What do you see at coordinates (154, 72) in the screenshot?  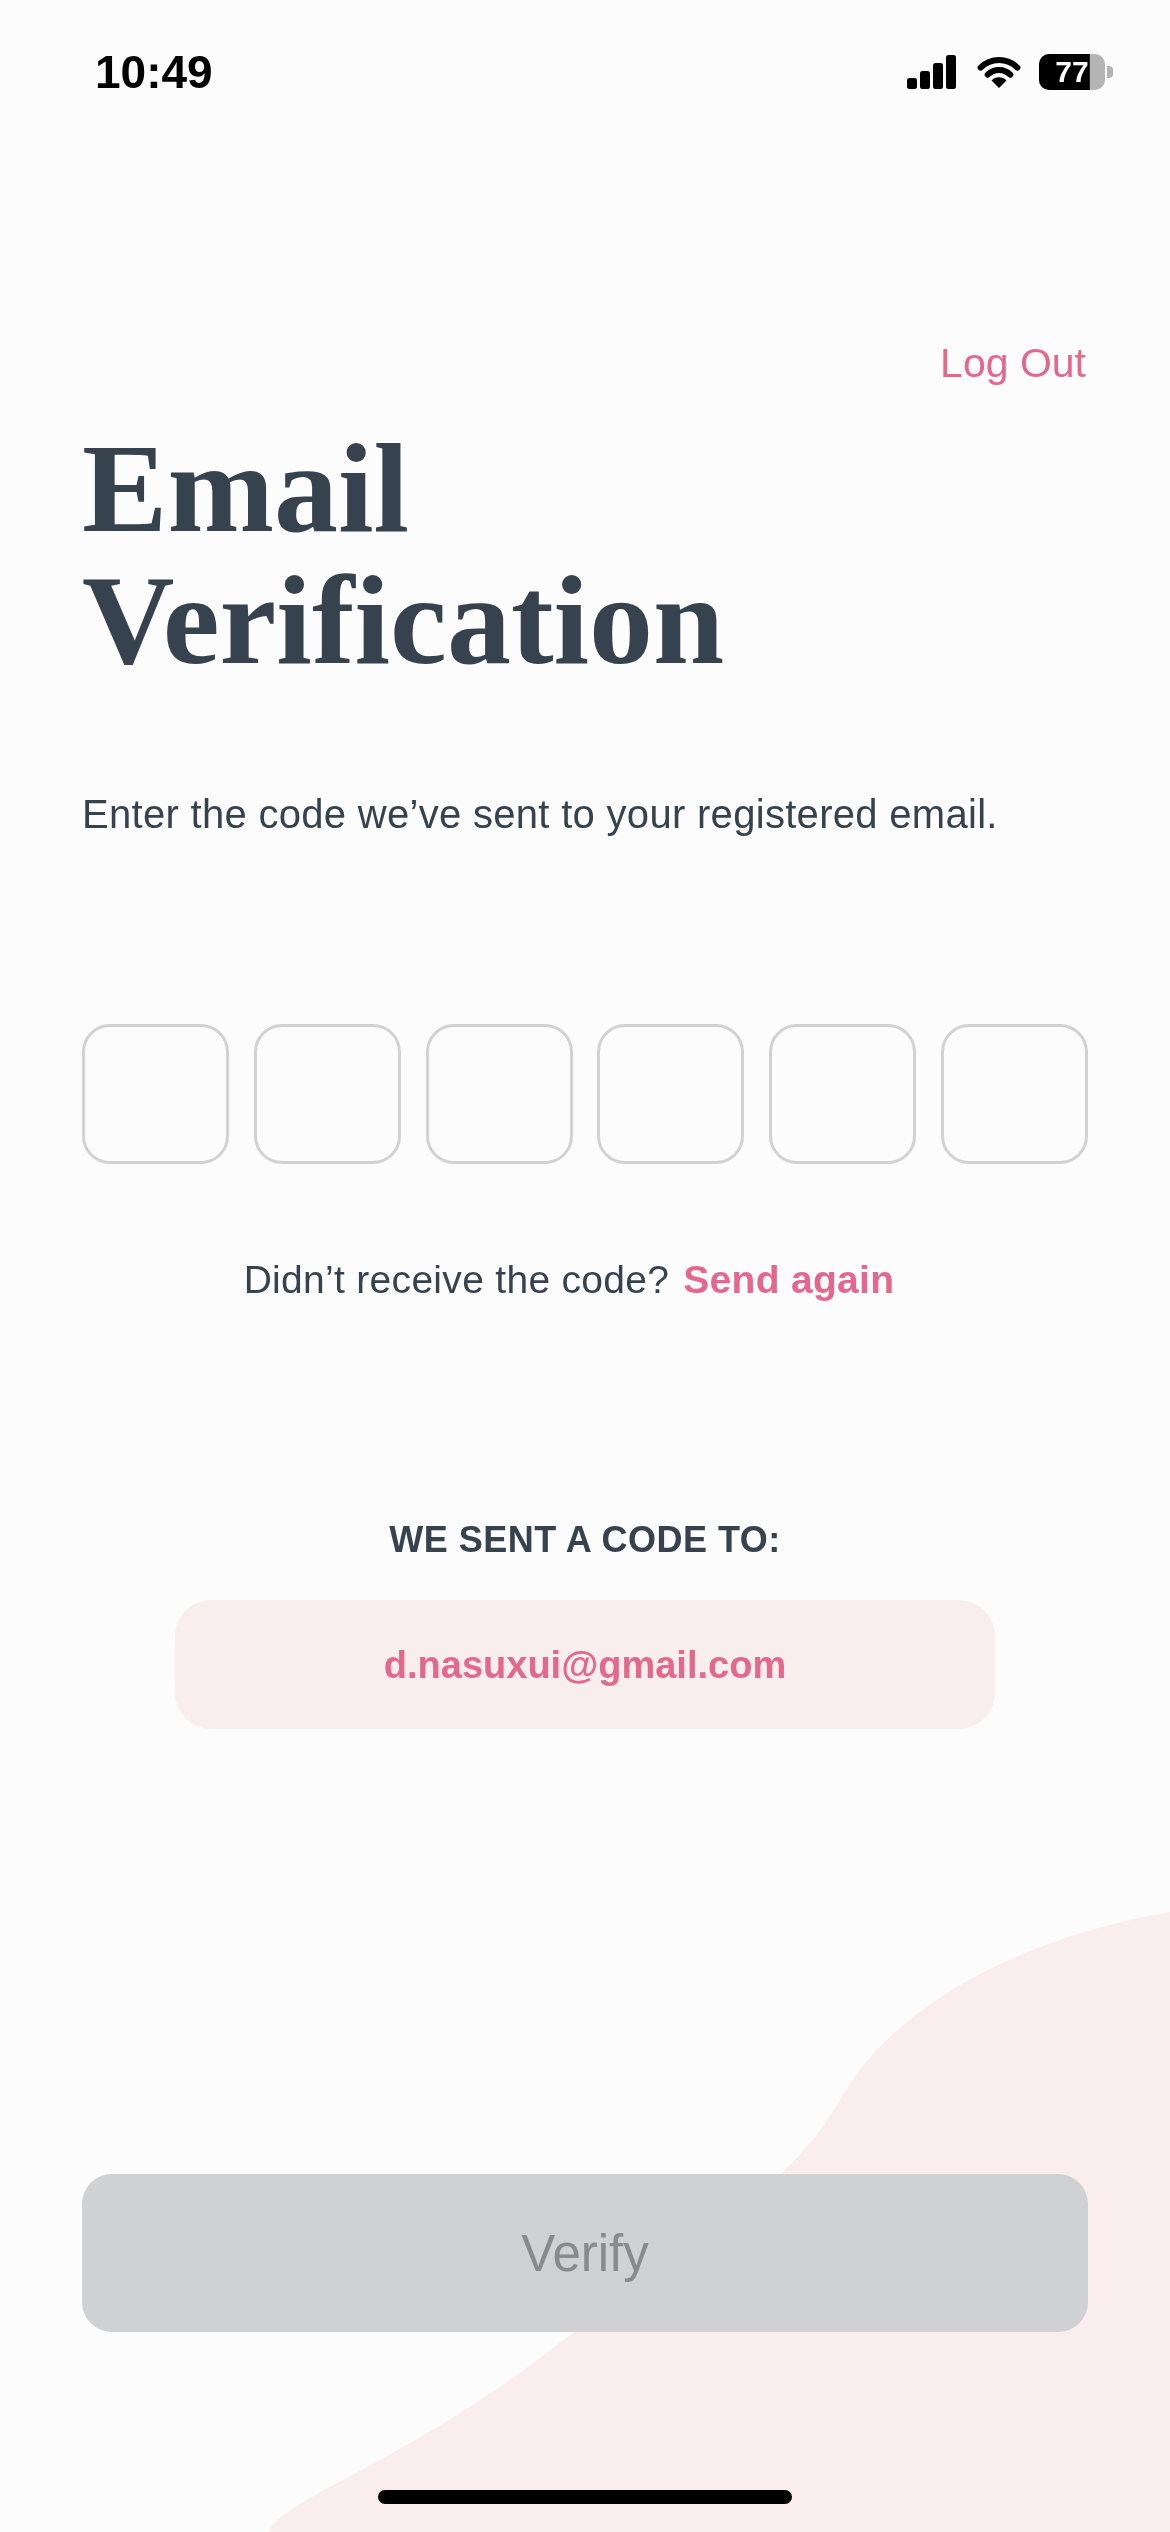 I see `status-time: 10:49` at bounding box center [154, 72].